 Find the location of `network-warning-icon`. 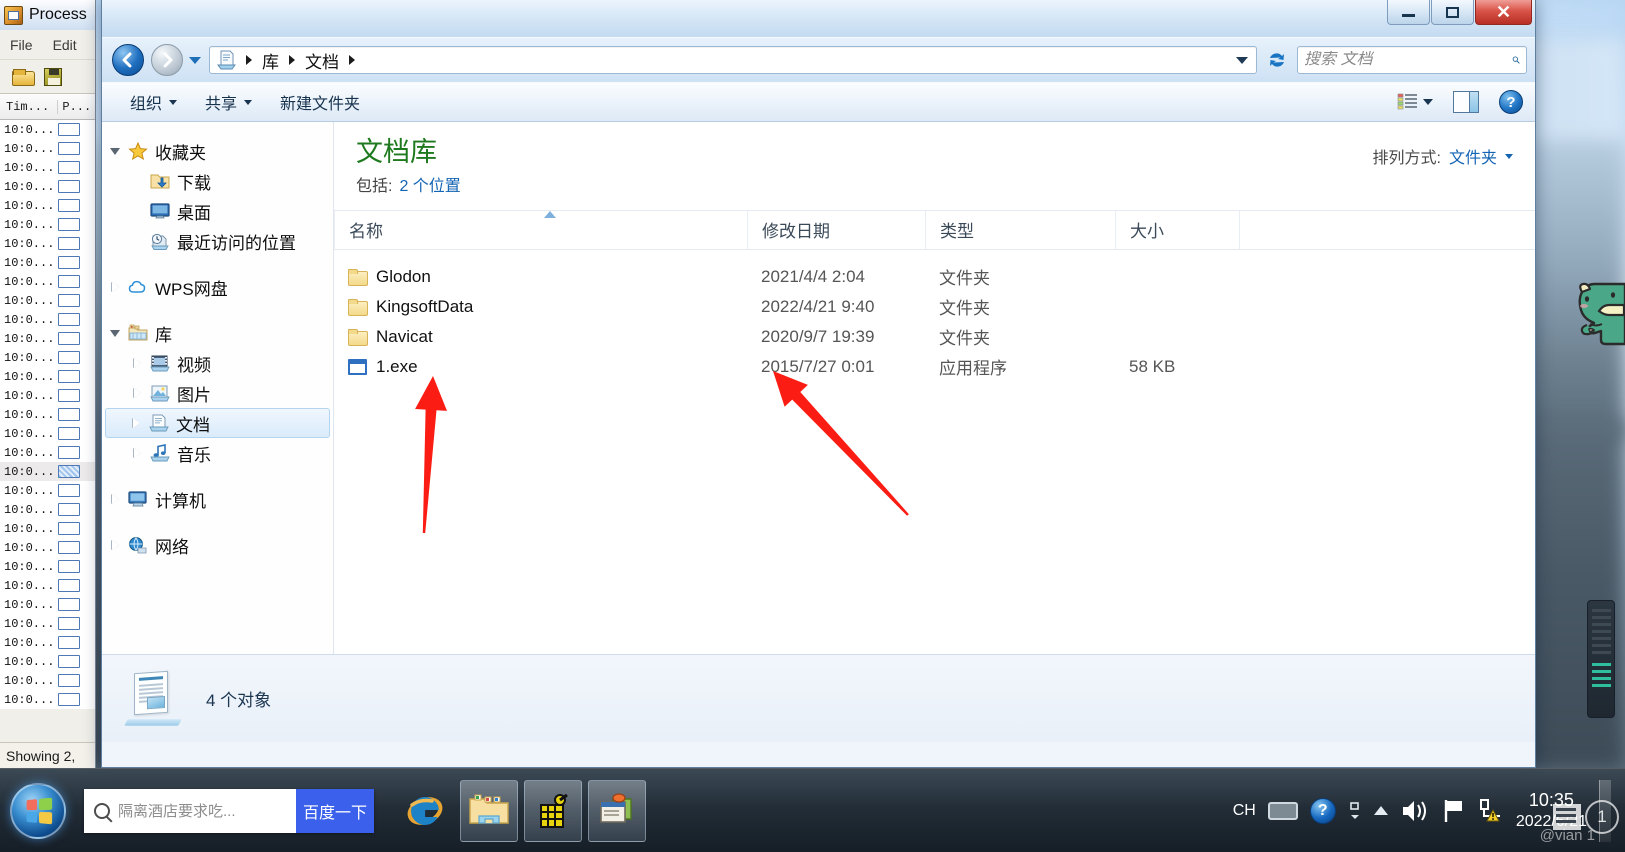

network-warning-icon is located at coordinates (1491, 811).